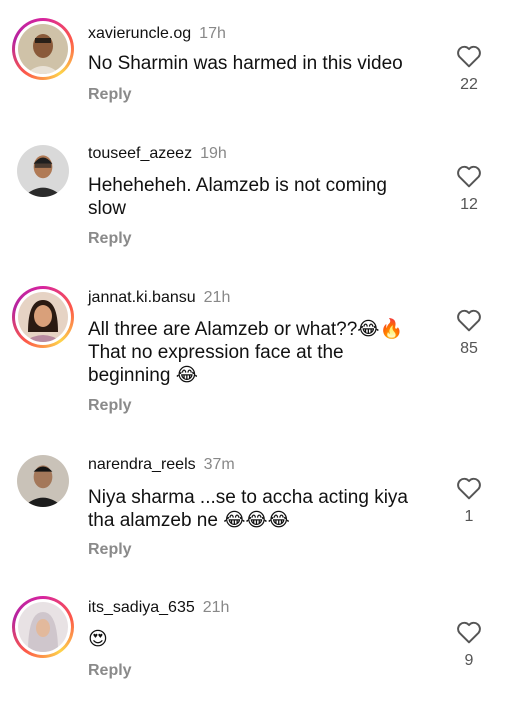 The height and width of the screenshot is (703, 512). I want to click on comment-meta: narendra_reels 37m, so click(161, 465).